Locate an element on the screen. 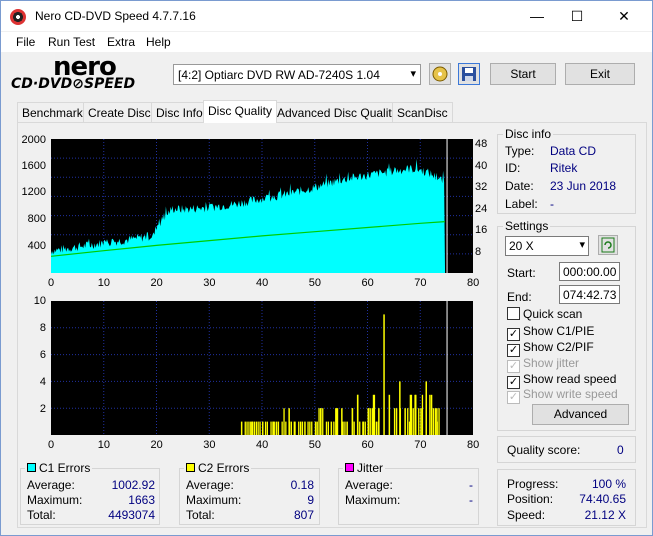 The width and height of the screenshot is (653, 536). c1-x-tick-label: 10 is located at coordinates (103, 283).